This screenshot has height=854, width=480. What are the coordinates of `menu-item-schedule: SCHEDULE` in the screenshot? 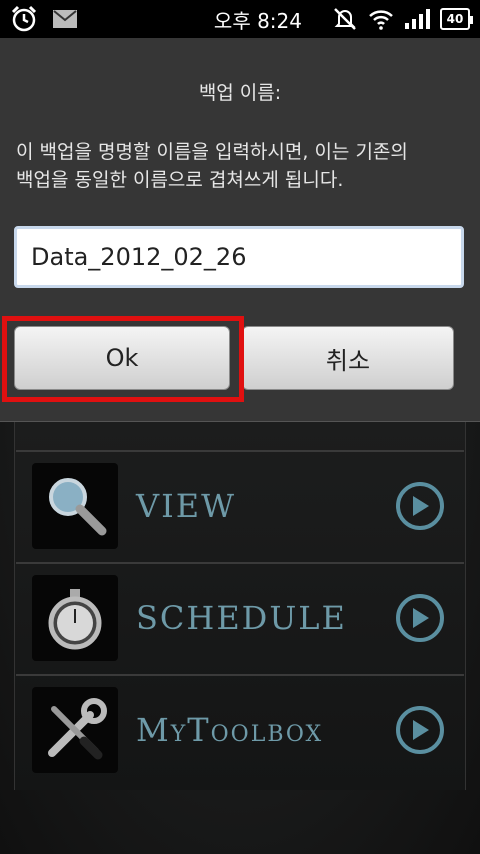 It's located at (240, 617).